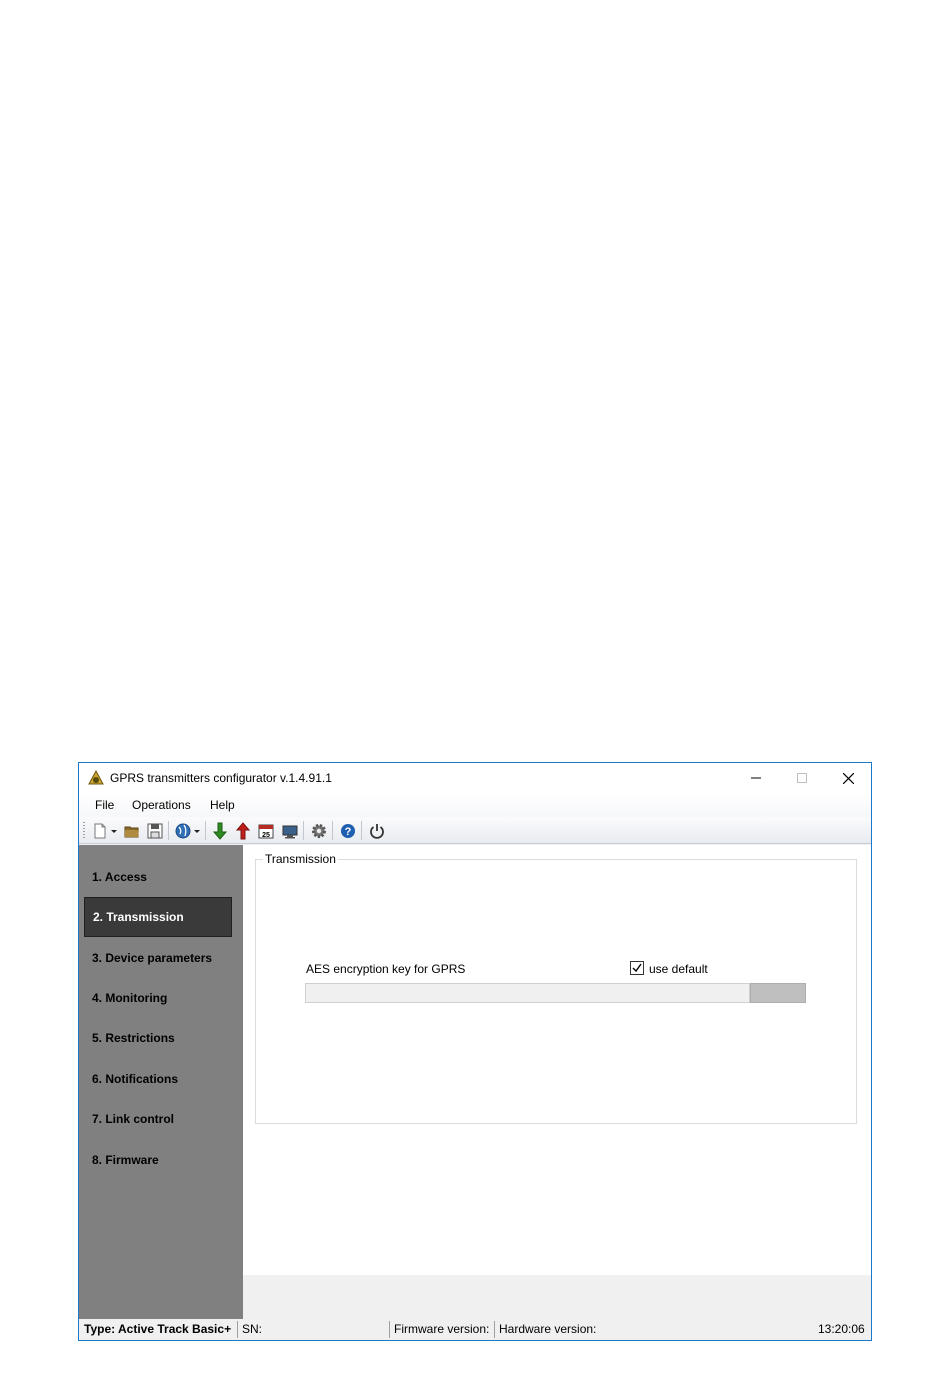 This screenshot has height=1388, width=950. Describe the element at coordinates (96, 777) in the screenshot. I see `app-logo-icon` at that location.